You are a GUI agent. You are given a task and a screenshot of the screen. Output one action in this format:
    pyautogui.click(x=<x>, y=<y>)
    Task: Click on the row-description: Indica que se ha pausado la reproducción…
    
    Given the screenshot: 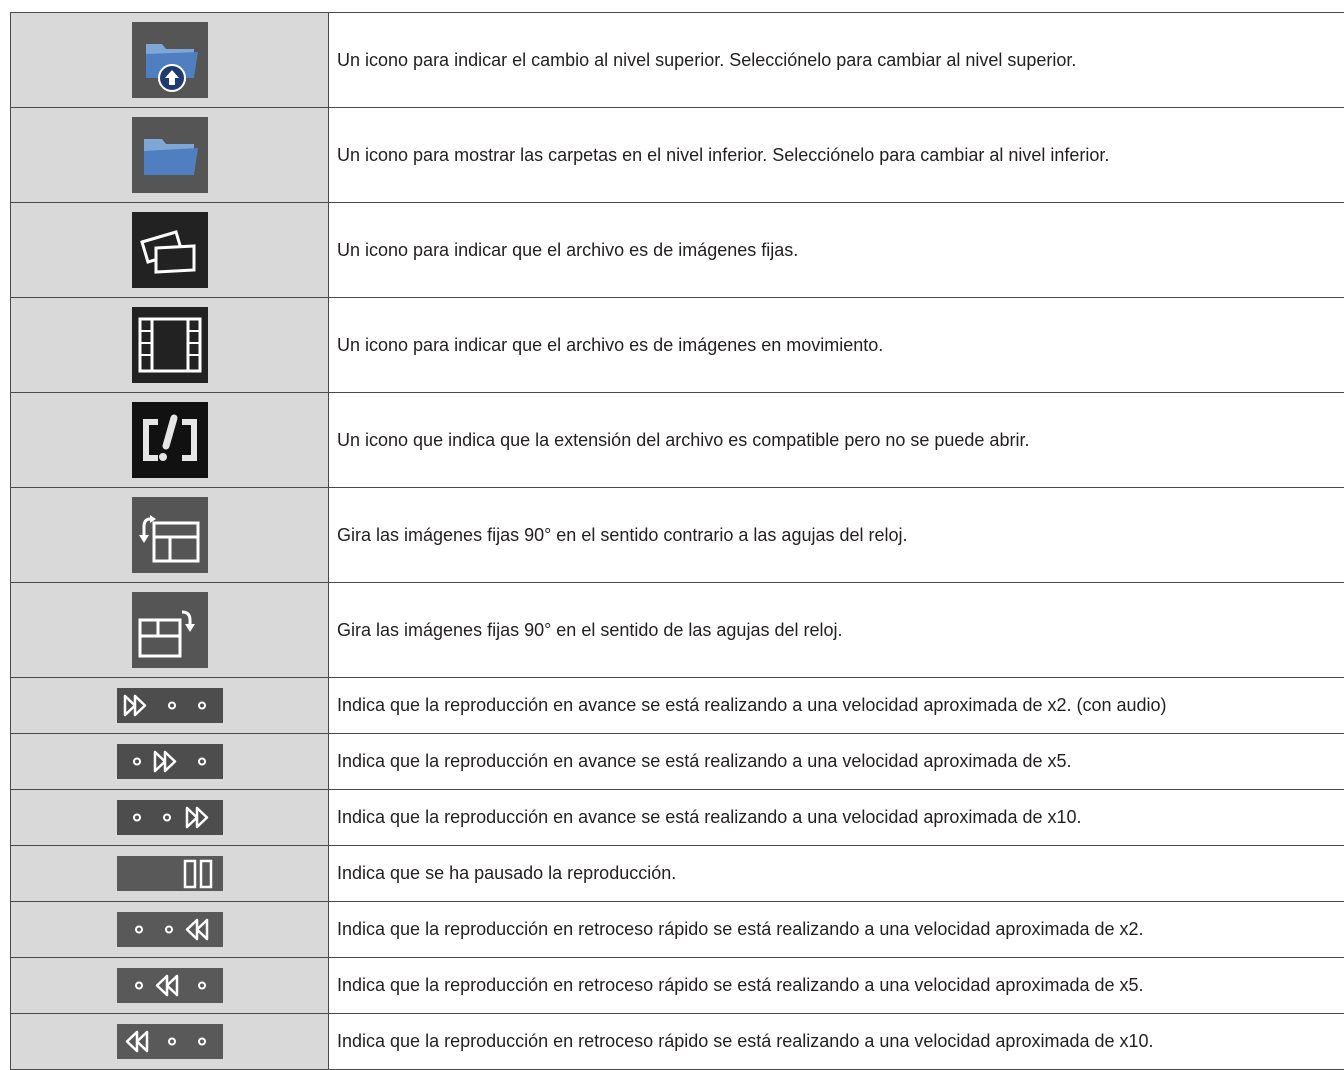 What is the action you would take?
    pyautogui.click(x=836, y=874)
    